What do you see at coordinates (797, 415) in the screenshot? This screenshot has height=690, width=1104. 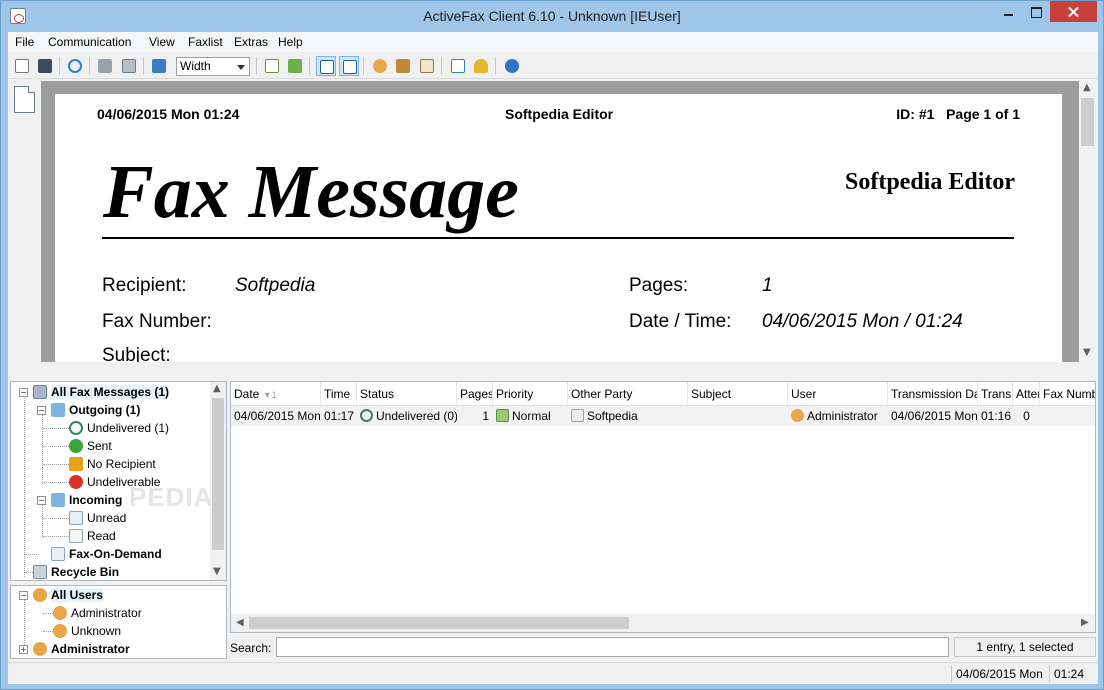 I see `user-icon` at bounding box center [797, 415].